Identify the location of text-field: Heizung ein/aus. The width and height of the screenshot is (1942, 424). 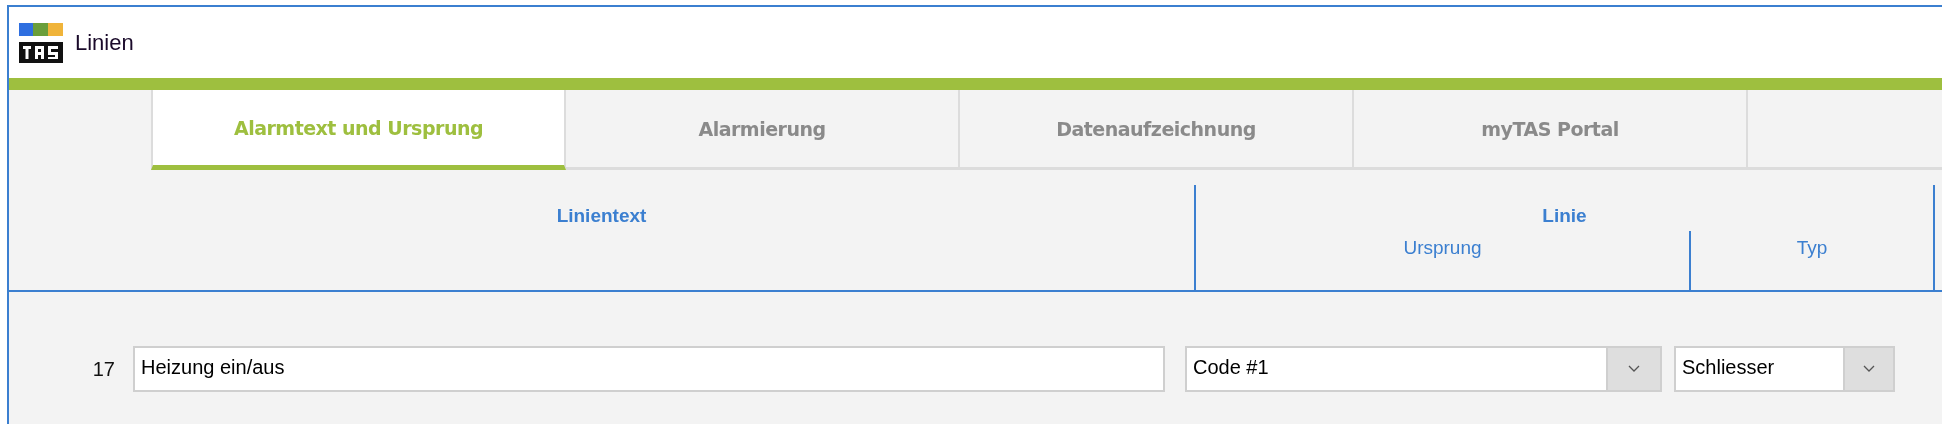
(649, 369).